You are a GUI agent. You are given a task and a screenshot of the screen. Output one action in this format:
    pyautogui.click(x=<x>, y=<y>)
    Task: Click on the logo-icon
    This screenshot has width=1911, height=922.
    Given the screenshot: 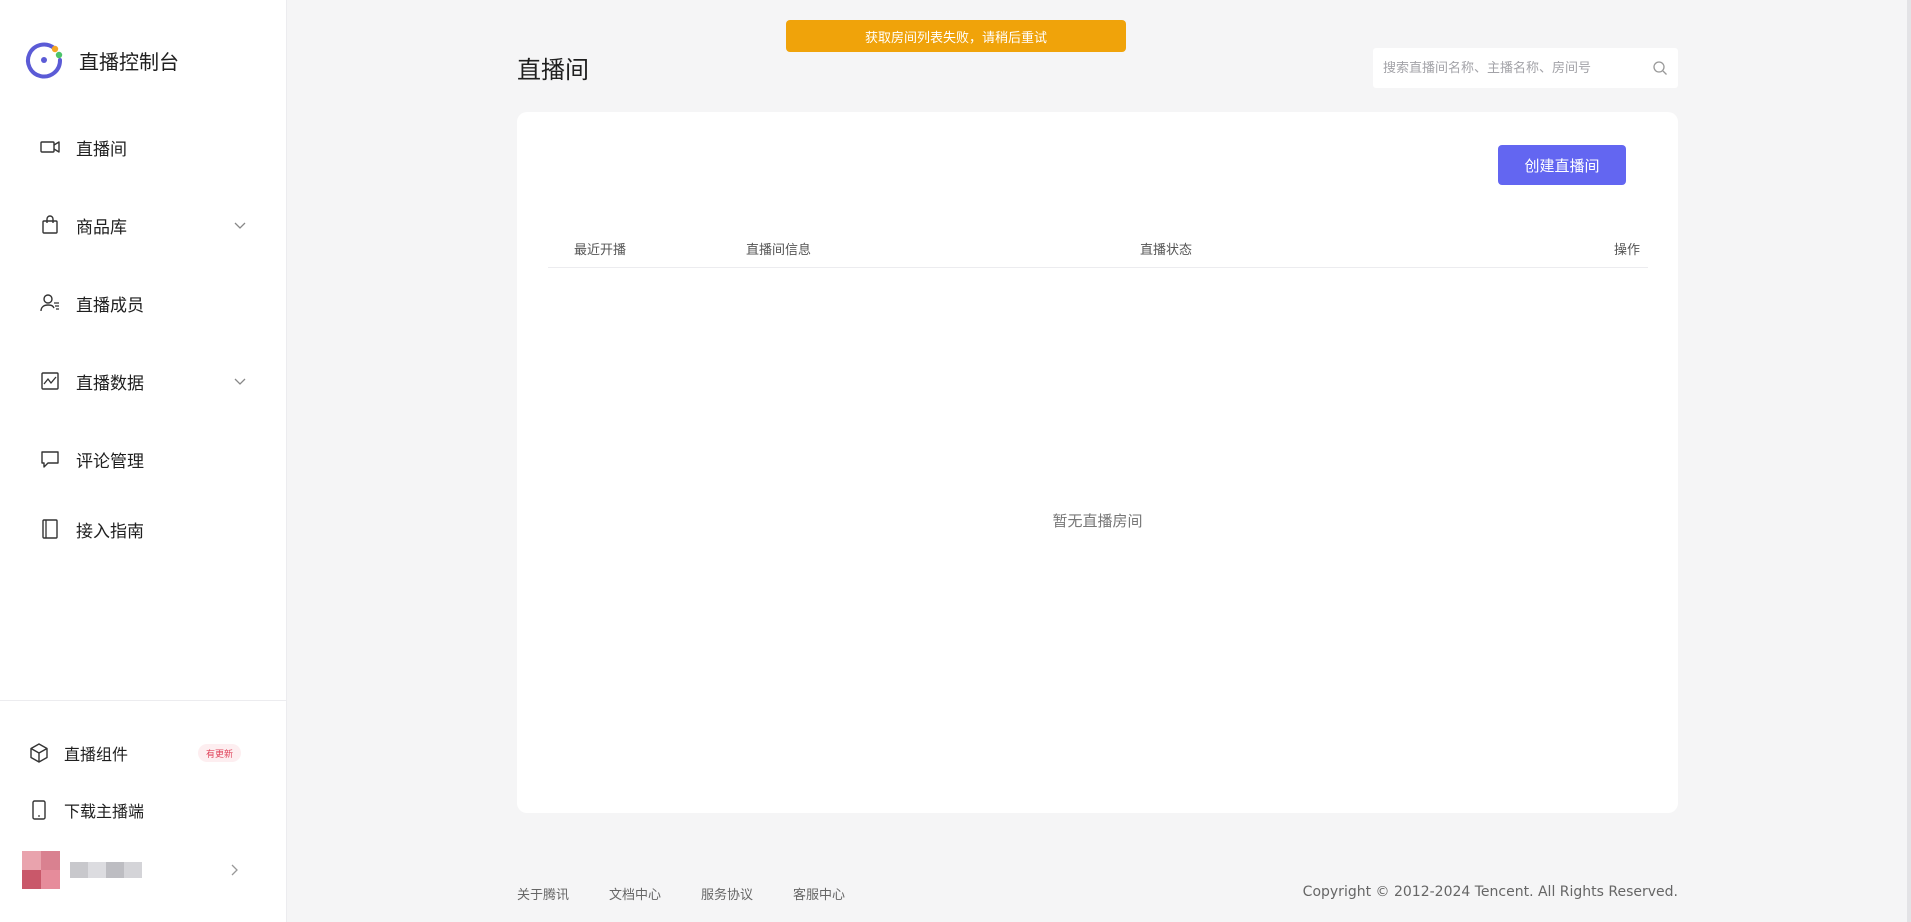 What is the action you would take?
    pyautogui.click(x=44, y=60)
    